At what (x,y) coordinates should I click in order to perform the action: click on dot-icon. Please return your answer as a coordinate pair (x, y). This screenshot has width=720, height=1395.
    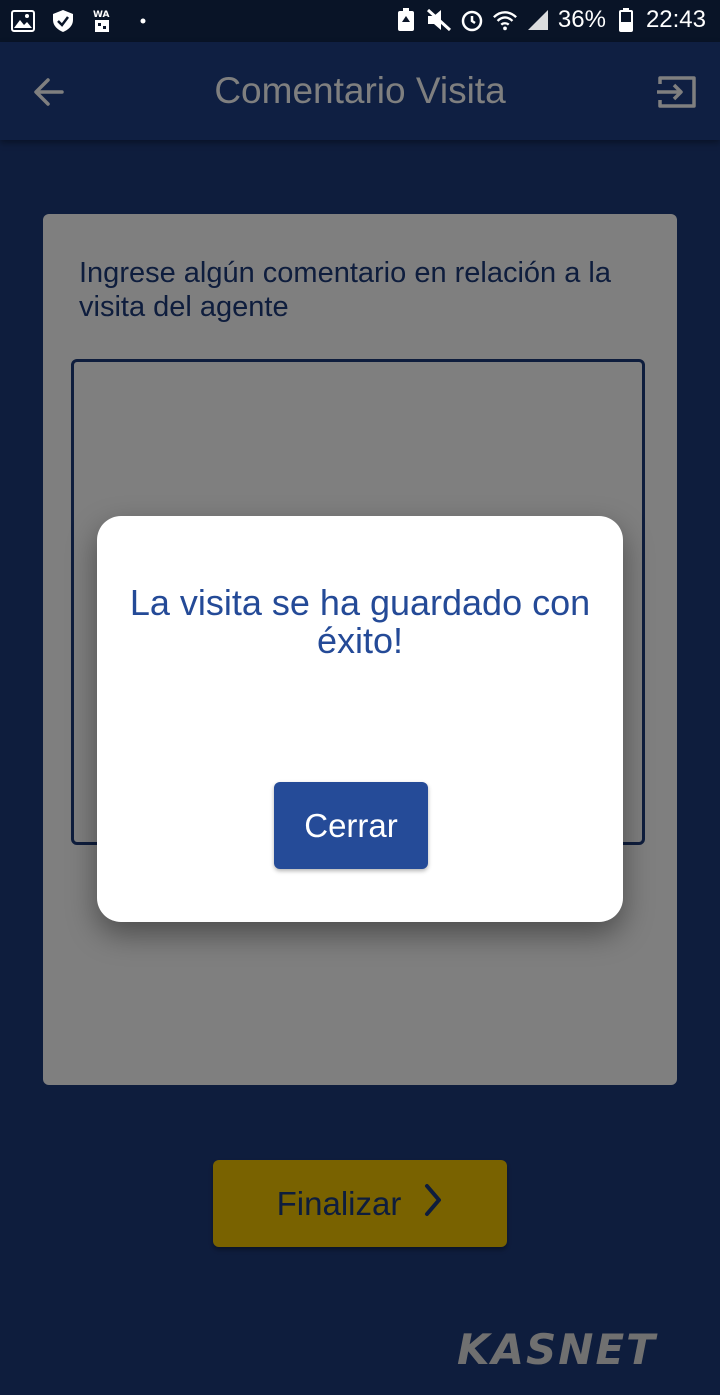
    Looking at the image, I should click on (143, 21).